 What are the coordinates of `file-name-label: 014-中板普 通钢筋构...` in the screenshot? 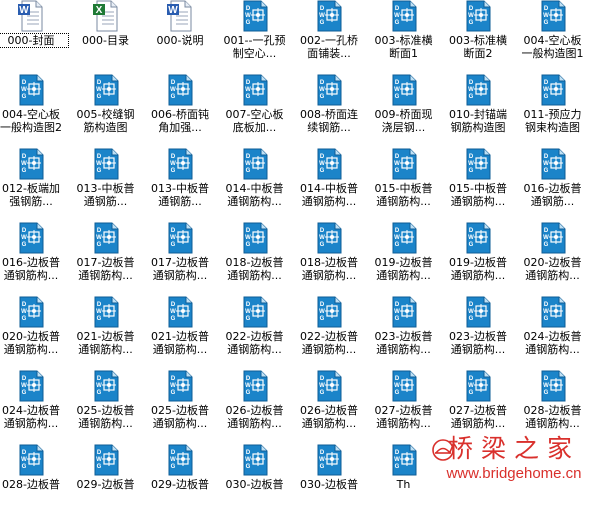 It's located at (329, 195).